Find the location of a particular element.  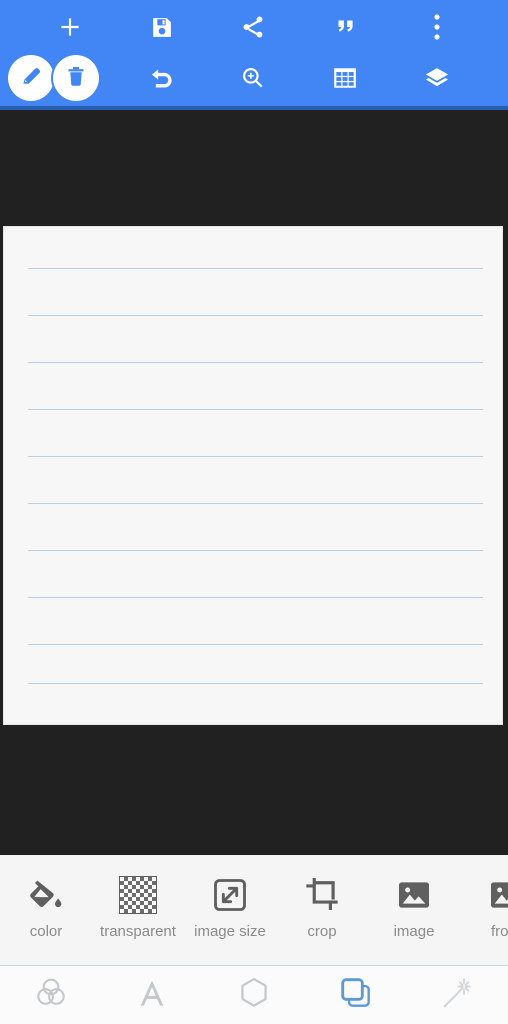

top-toolbar-row-primary is located at coordinates (254, 29).